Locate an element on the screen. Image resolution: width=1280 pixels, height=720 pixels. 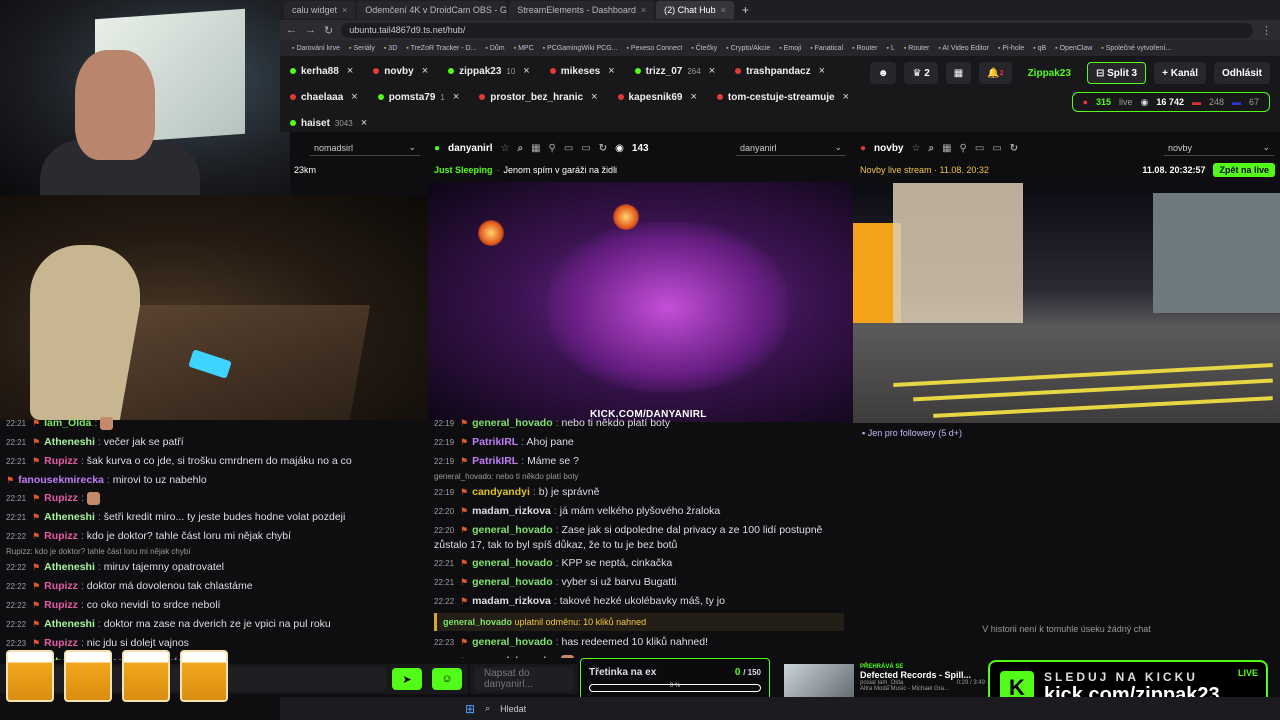
channel-name: novby is located at coordinates (888, 148).